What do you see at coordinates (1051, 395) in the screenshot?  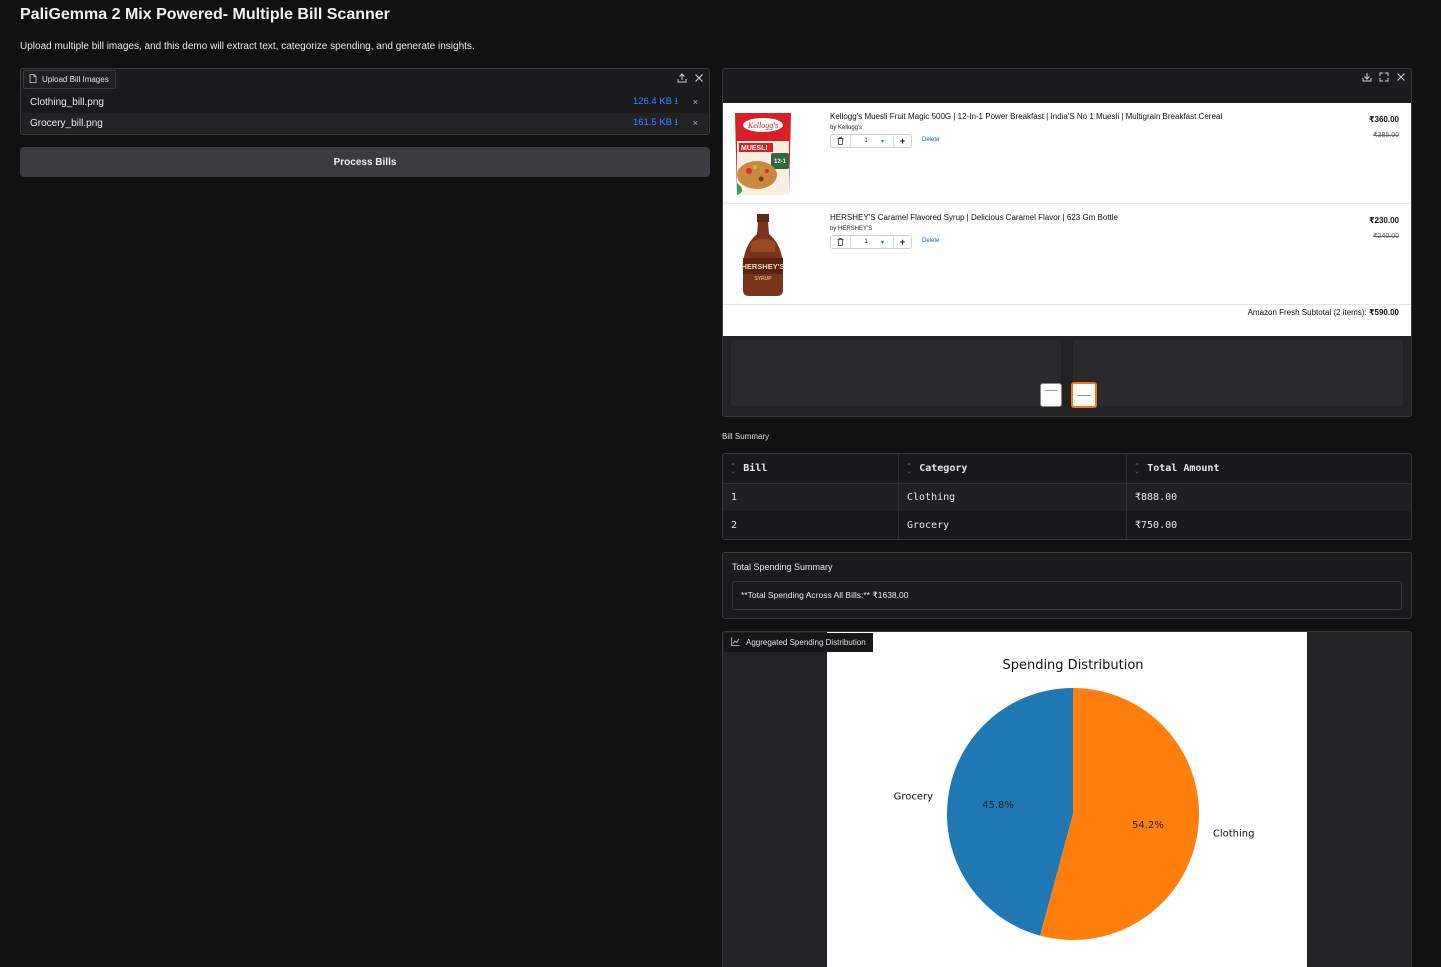 I see `gallery-thumbnail` at bounding box center [1051, 395].